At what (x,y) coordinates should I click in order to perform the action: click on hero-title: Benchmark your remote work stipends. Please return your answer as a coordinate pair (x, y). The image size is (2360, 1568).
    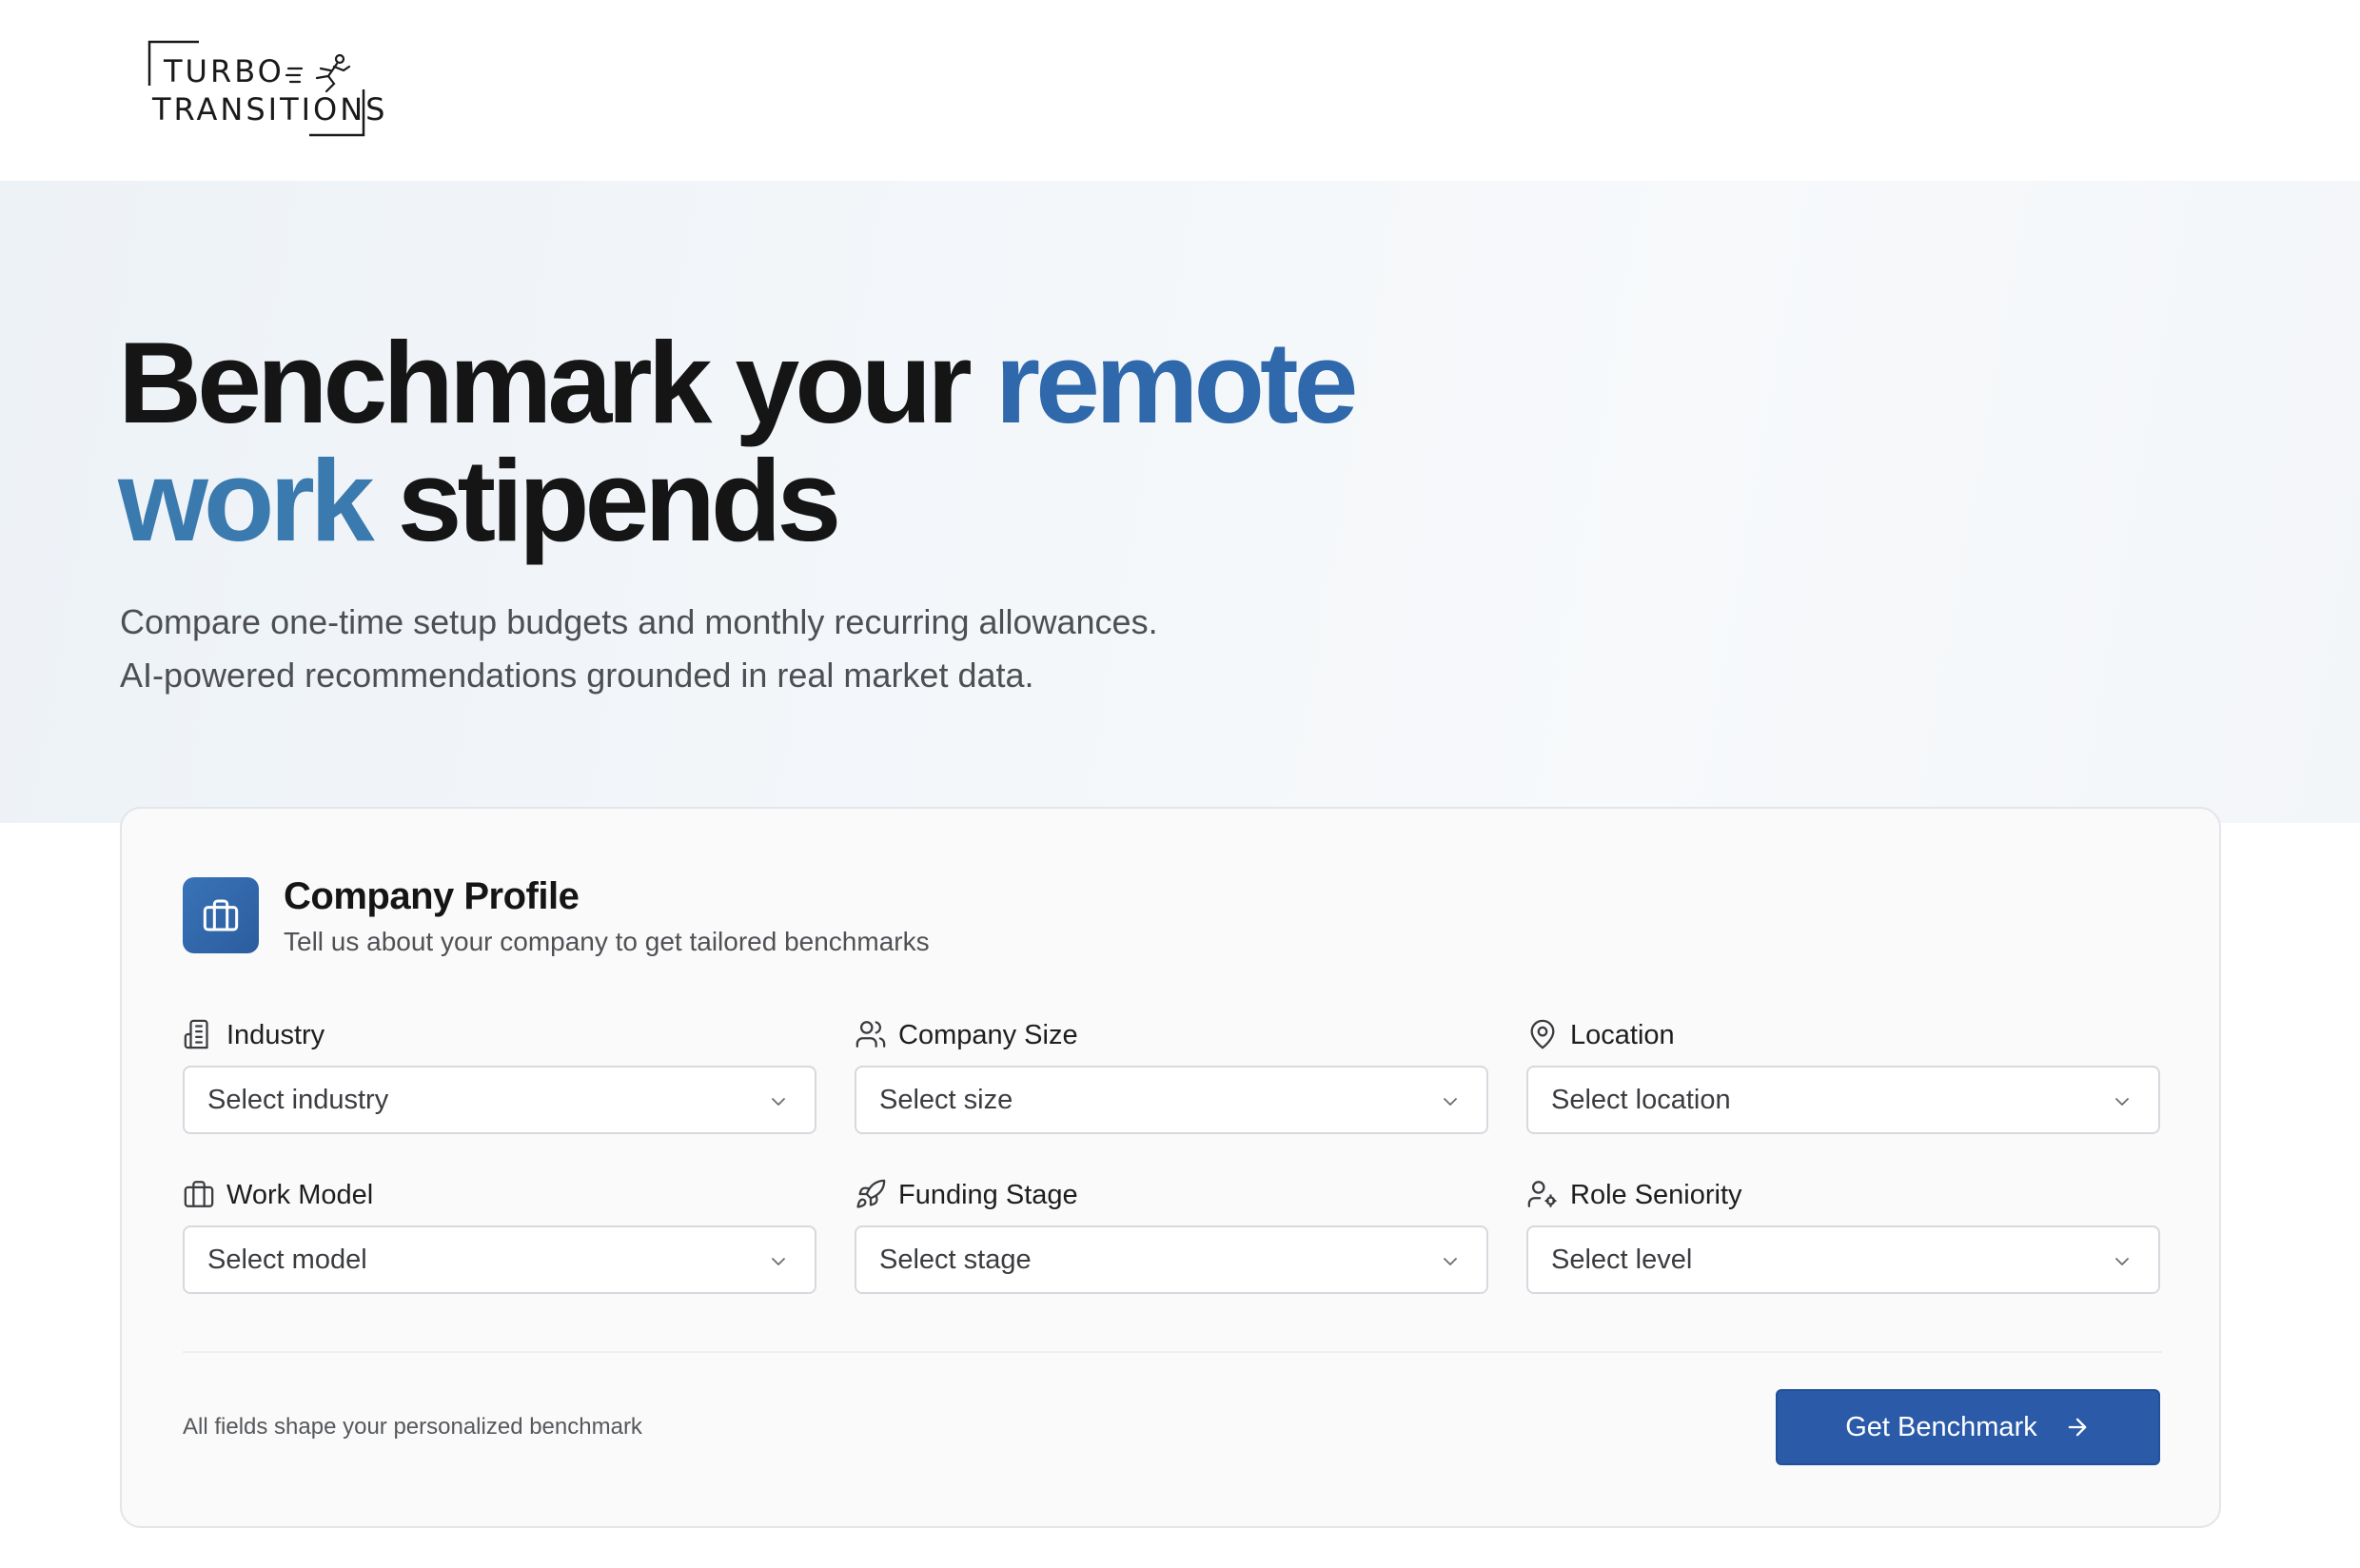
    Looking at the image, I should click on (738, 441).